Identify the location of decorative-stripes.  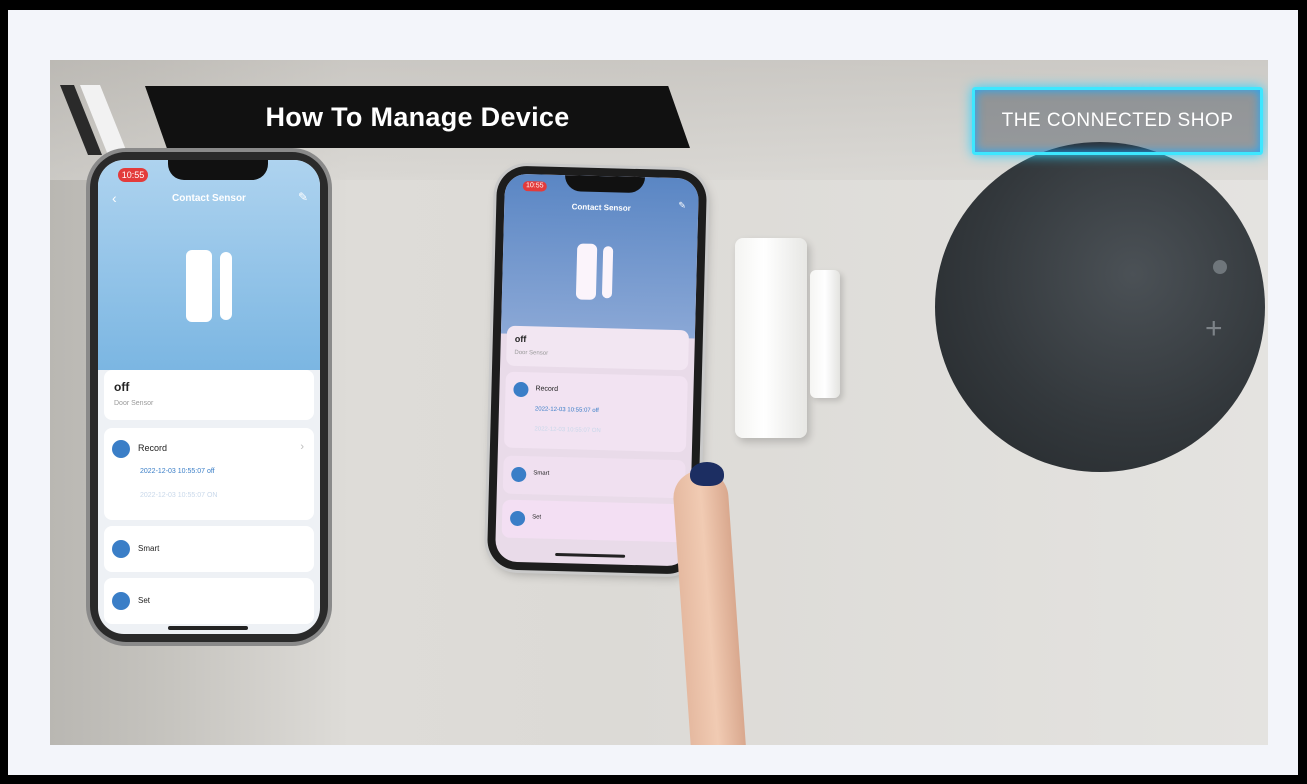
(94, 120).